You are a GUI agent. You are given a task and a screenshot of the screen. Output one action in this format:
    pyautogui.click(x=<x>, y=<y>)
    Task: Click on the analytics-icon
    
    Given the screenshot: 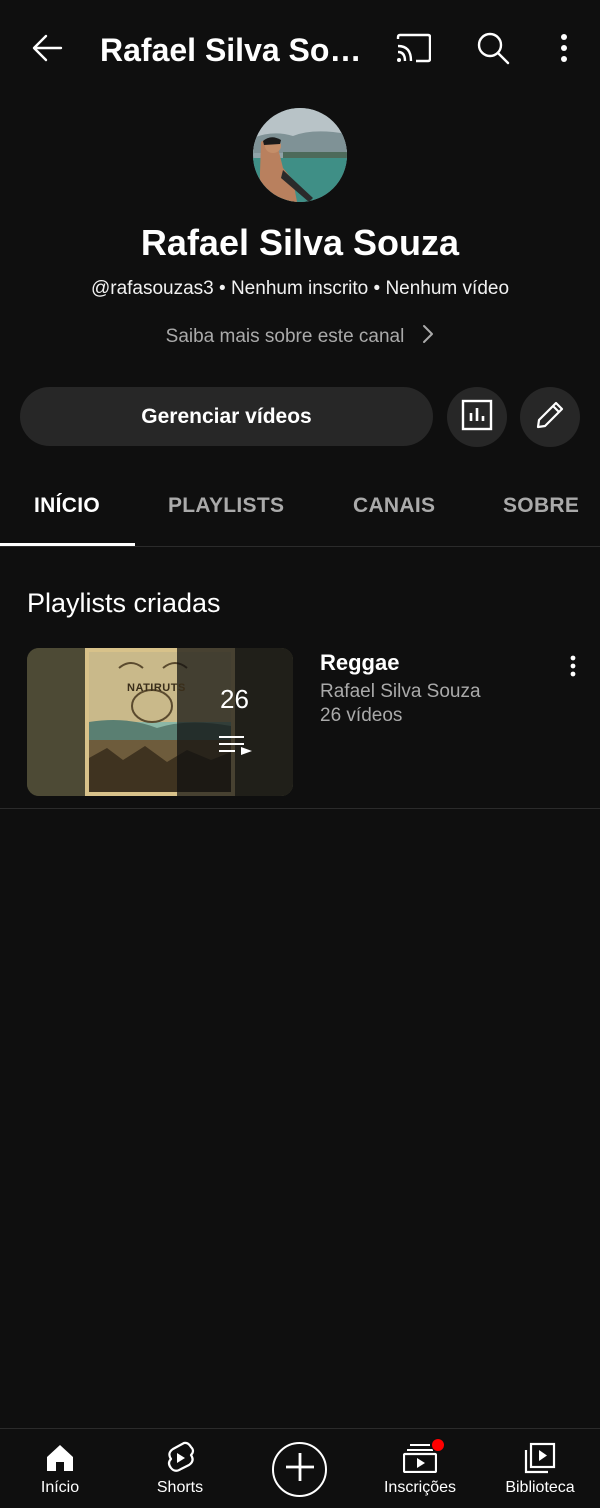 What is the action you would take?
    pyautogui.click(x=477, y=417)
    